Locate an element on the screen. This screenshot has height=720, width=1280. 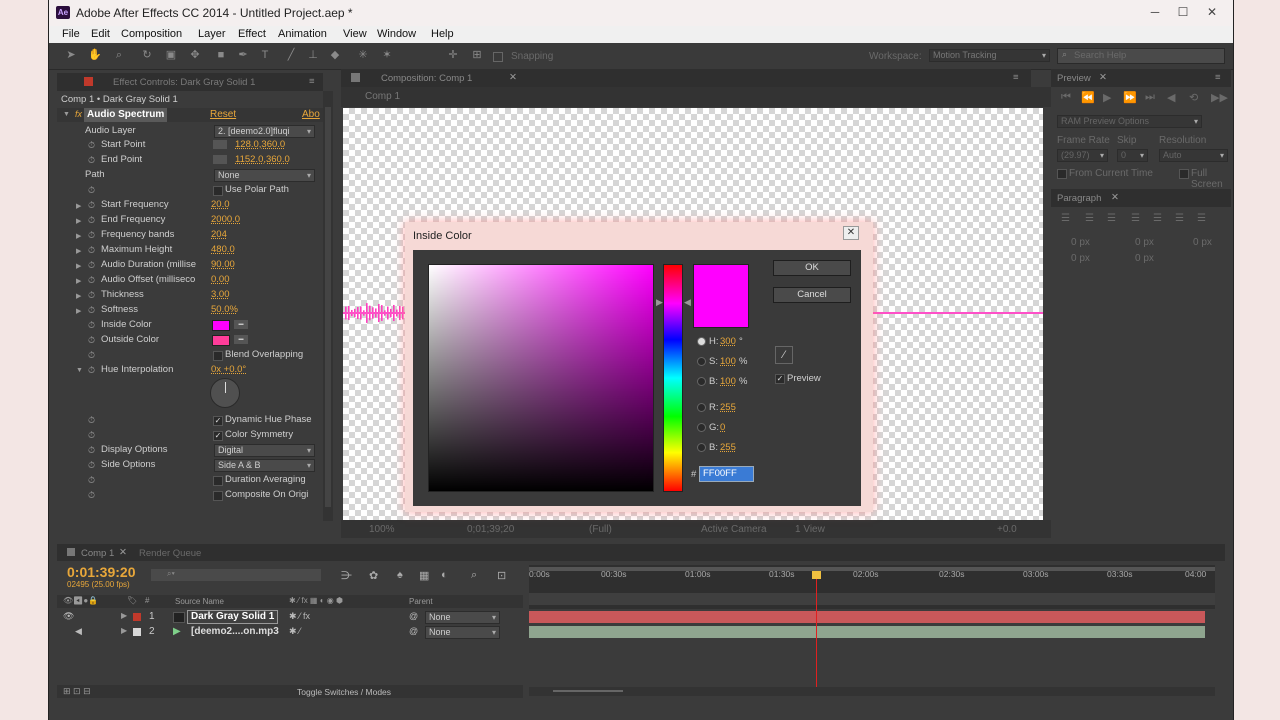
brightness-value: 100 is located at coordinates (728, 381).